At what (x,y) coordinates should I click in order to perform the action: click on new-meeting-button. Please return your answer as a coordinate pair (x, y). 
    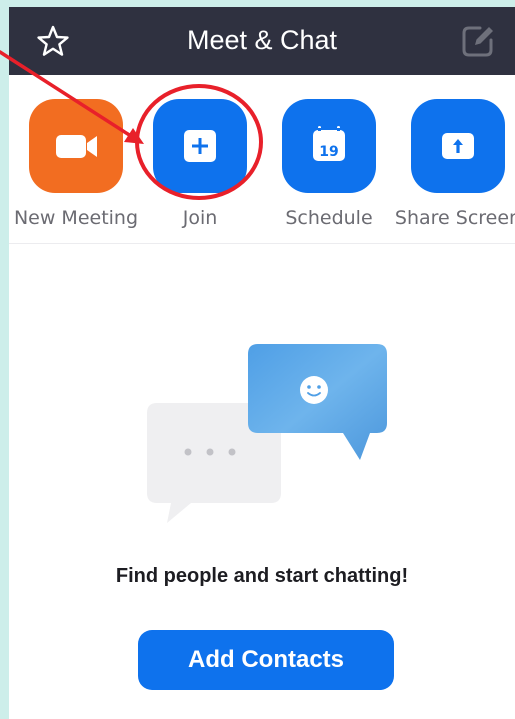
    Looking at the image, I should click on (76, 146).